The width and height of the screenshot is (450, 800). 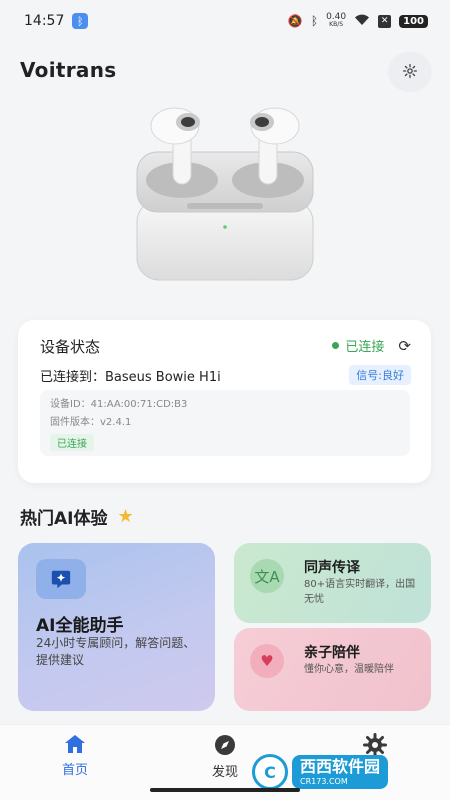 What do you see at coordinates (119, 404) in the screenshot?
I see `device-id: 设备ID：41:AA:00:71:CD:B3` at bounding box center [119, 404].